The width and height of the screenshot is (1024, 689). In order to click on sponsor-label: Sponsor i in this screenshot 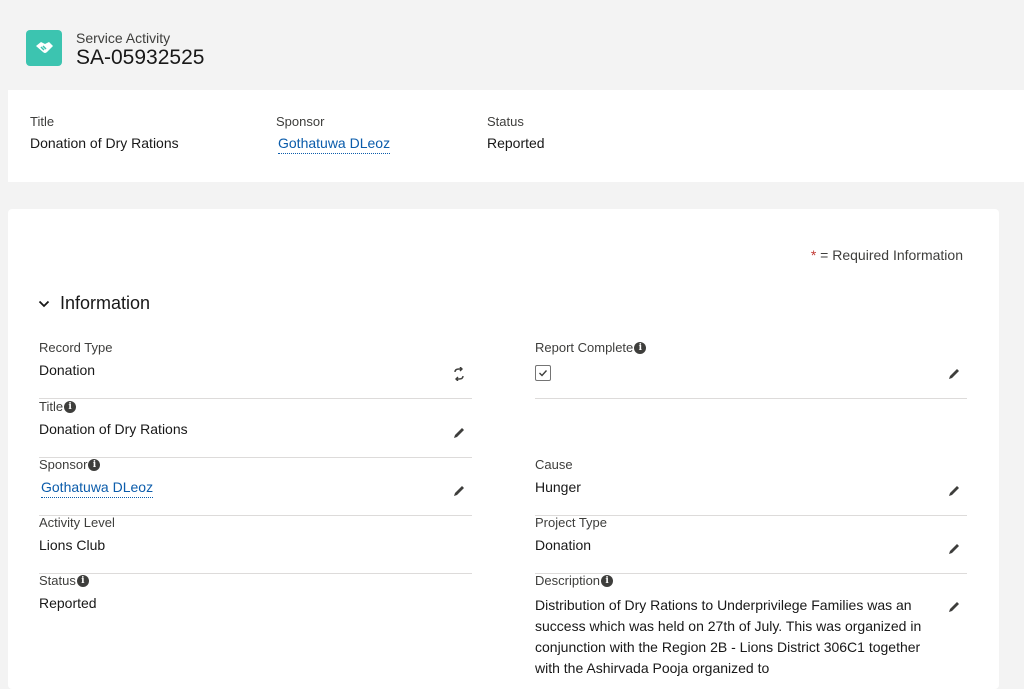, I will do `click(70, 464)`.